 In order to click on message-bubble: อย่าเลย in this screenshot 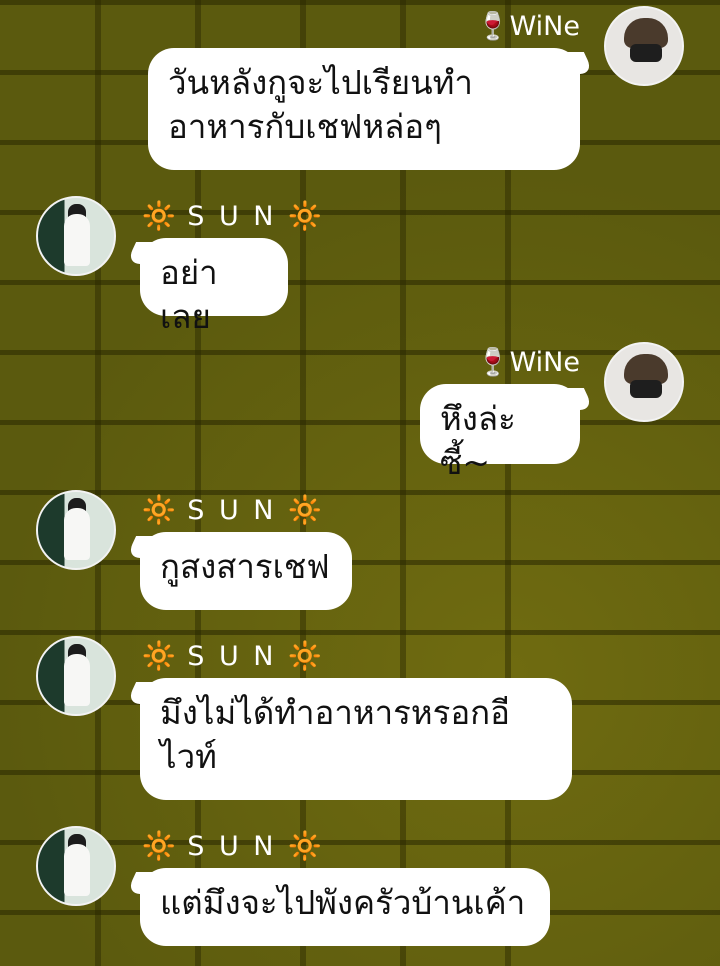, I will do `click(214, 287)`.